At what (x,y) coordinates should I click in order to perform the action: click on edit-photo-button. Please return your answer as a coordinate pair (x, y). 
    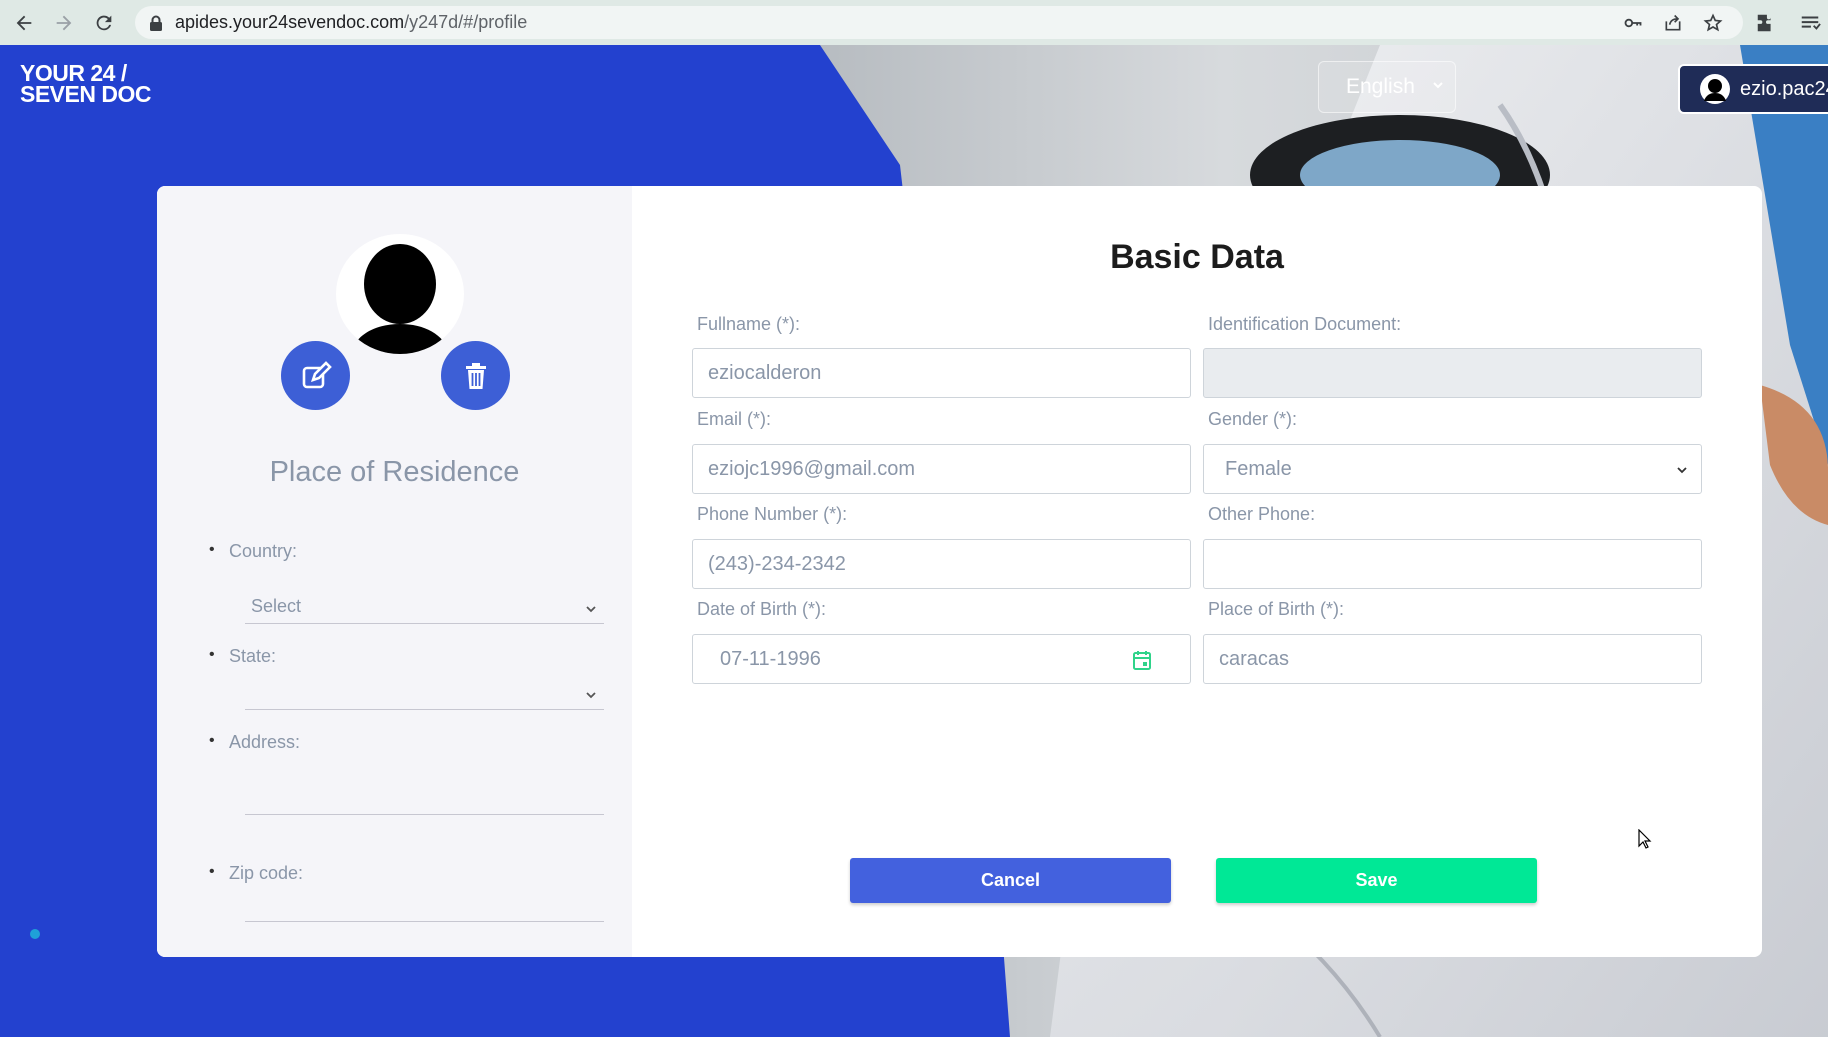
    Looking at the image, I should click on (315, 375).